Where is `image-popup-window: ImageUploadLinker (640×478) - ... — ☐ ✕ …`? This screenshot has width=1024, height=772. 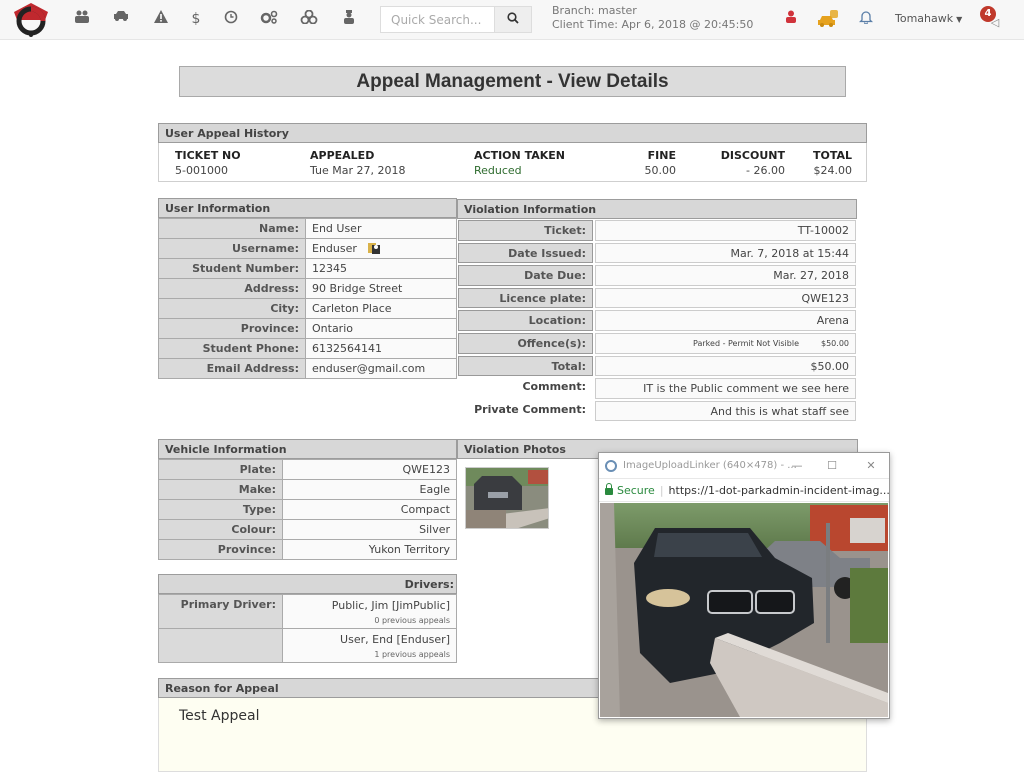 image-popup-window: ImageUploadLinker (640×478) - ... — ☐ ✕ … is located at coordinates (744, 585).